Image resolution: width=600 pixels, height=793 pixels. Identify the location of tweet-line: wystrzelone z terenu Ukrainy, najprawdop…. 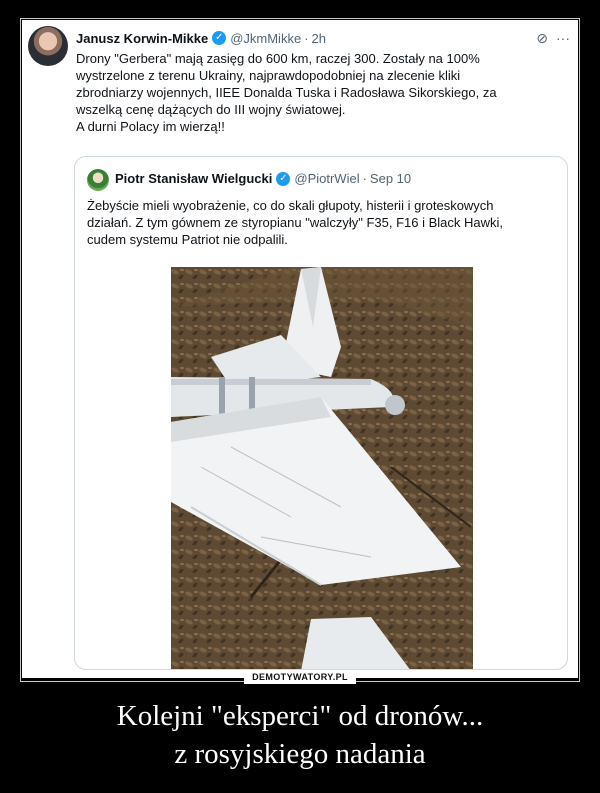
(268, 75).